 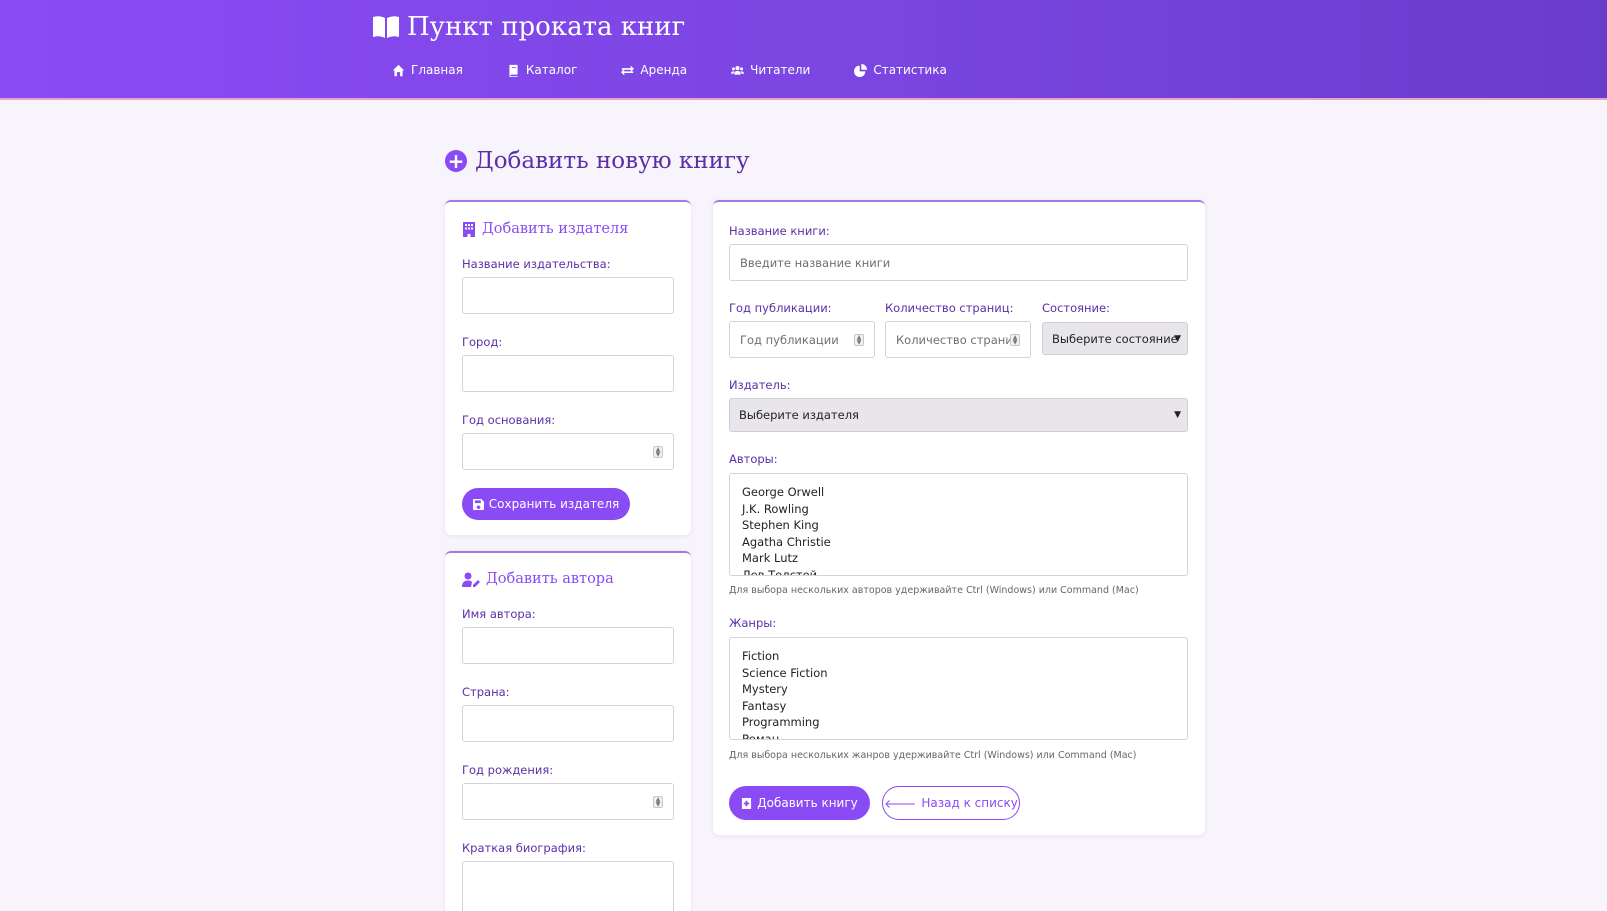 I want to click on list-item: Роман, so click(x=958, y=735).